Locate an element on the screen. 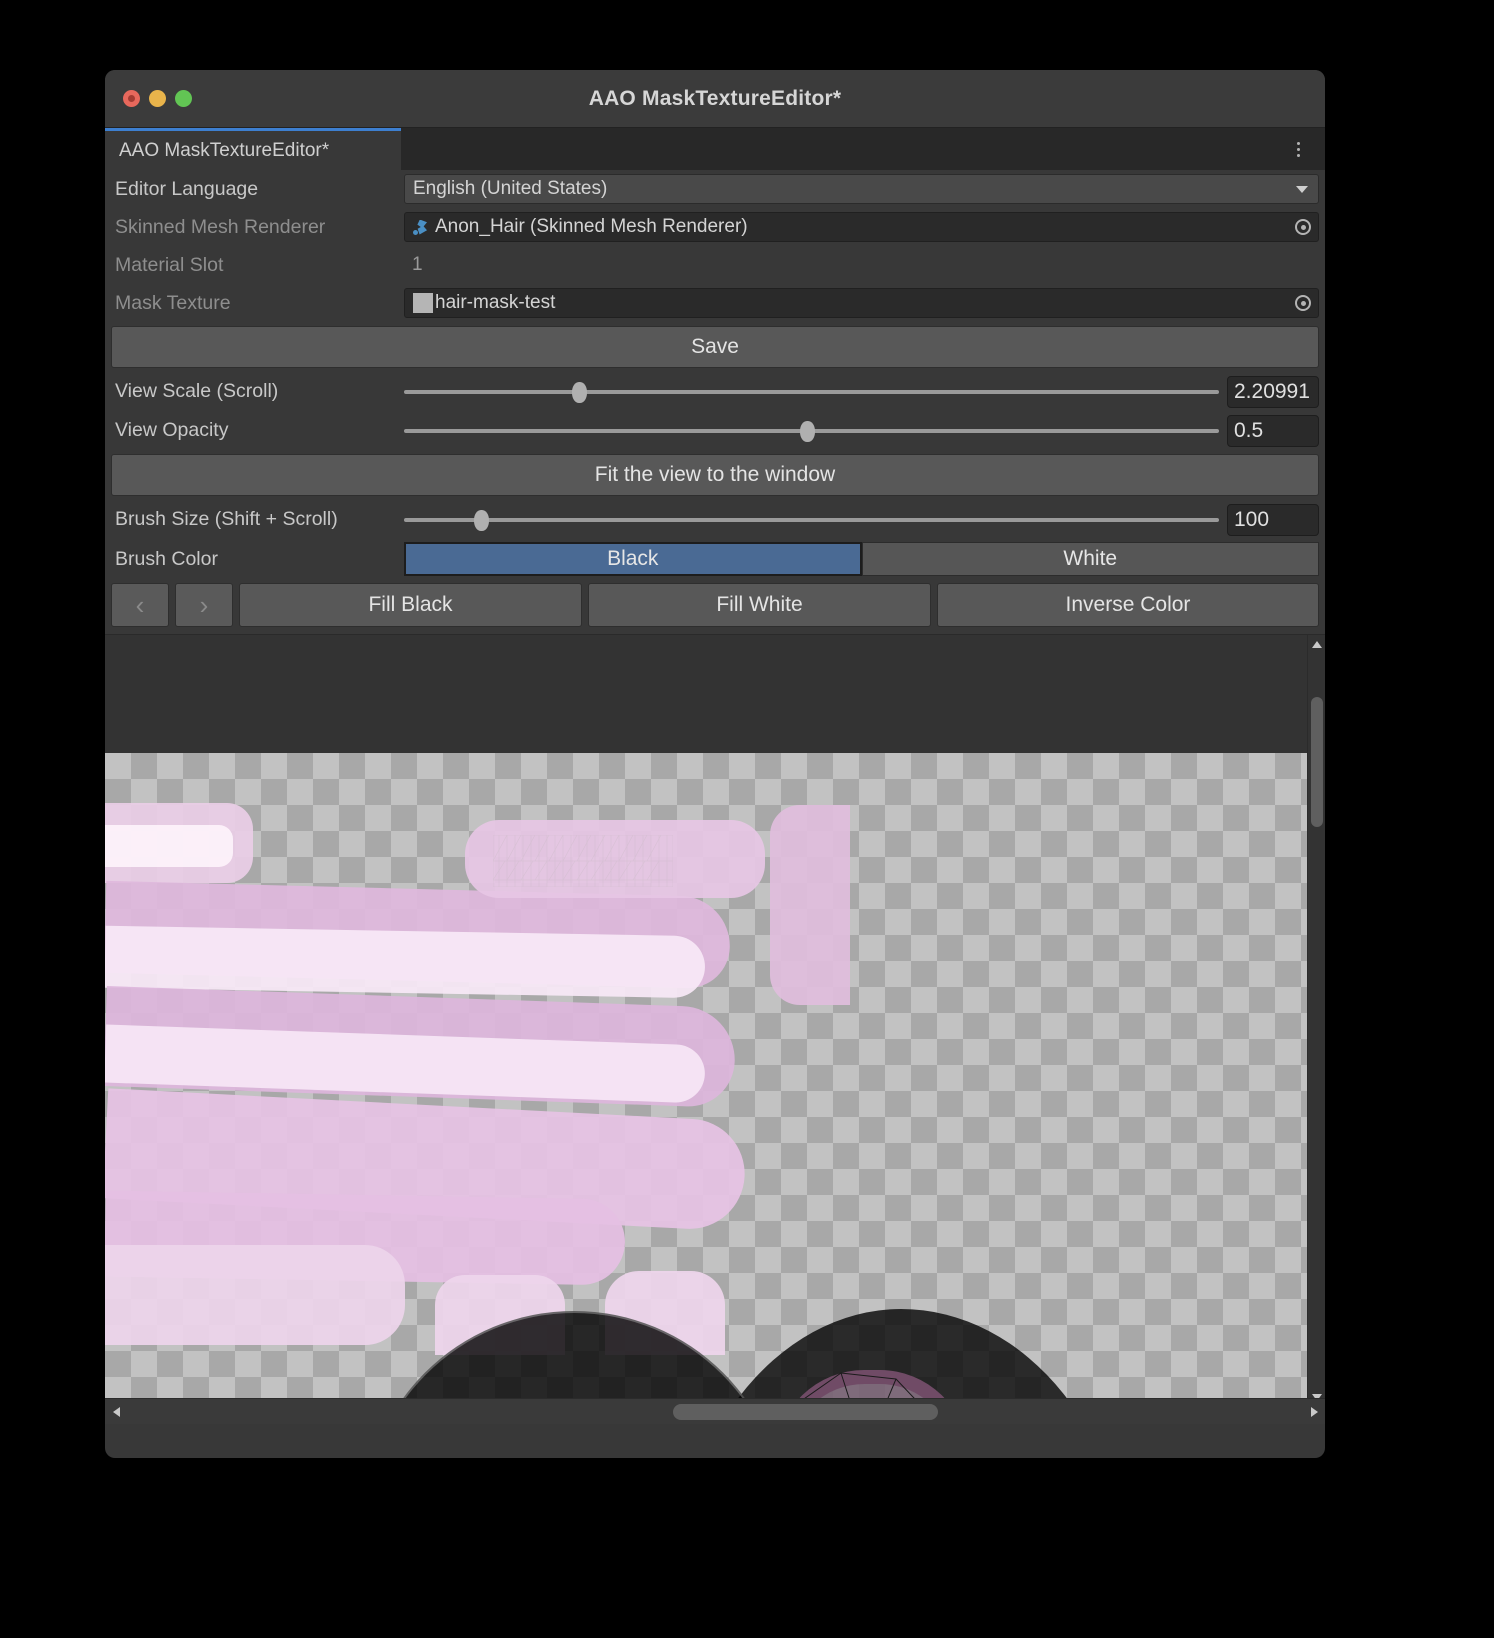 The width and height of the screenshot is (1494, 1638). tab-label: AAO MaskTextureEditor* is located at coordinates (224, 150).